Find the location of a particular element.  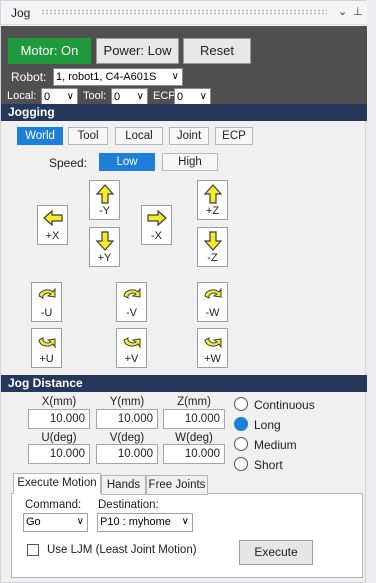

jog-plus-u-button: +U is located at coordinates (46, 348).